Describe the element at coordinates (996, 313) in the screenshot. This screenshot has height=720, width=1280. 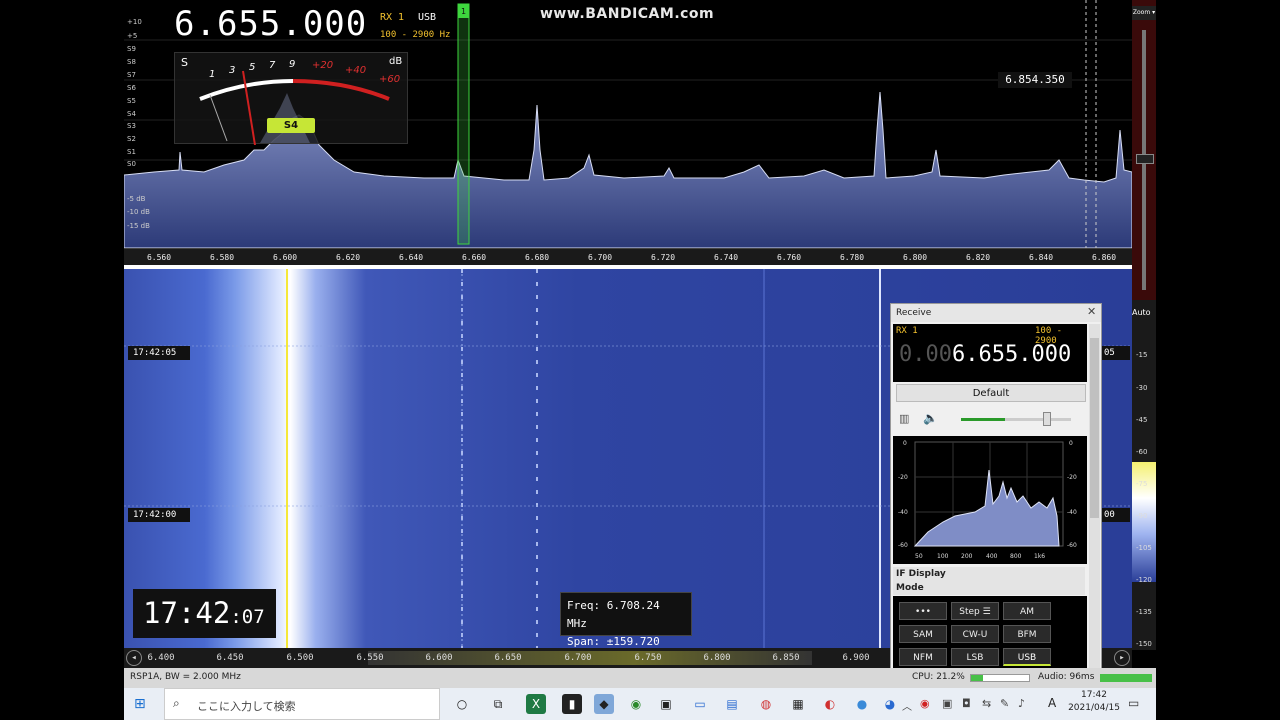
I see `receive-panel-title: Receive` at that location.